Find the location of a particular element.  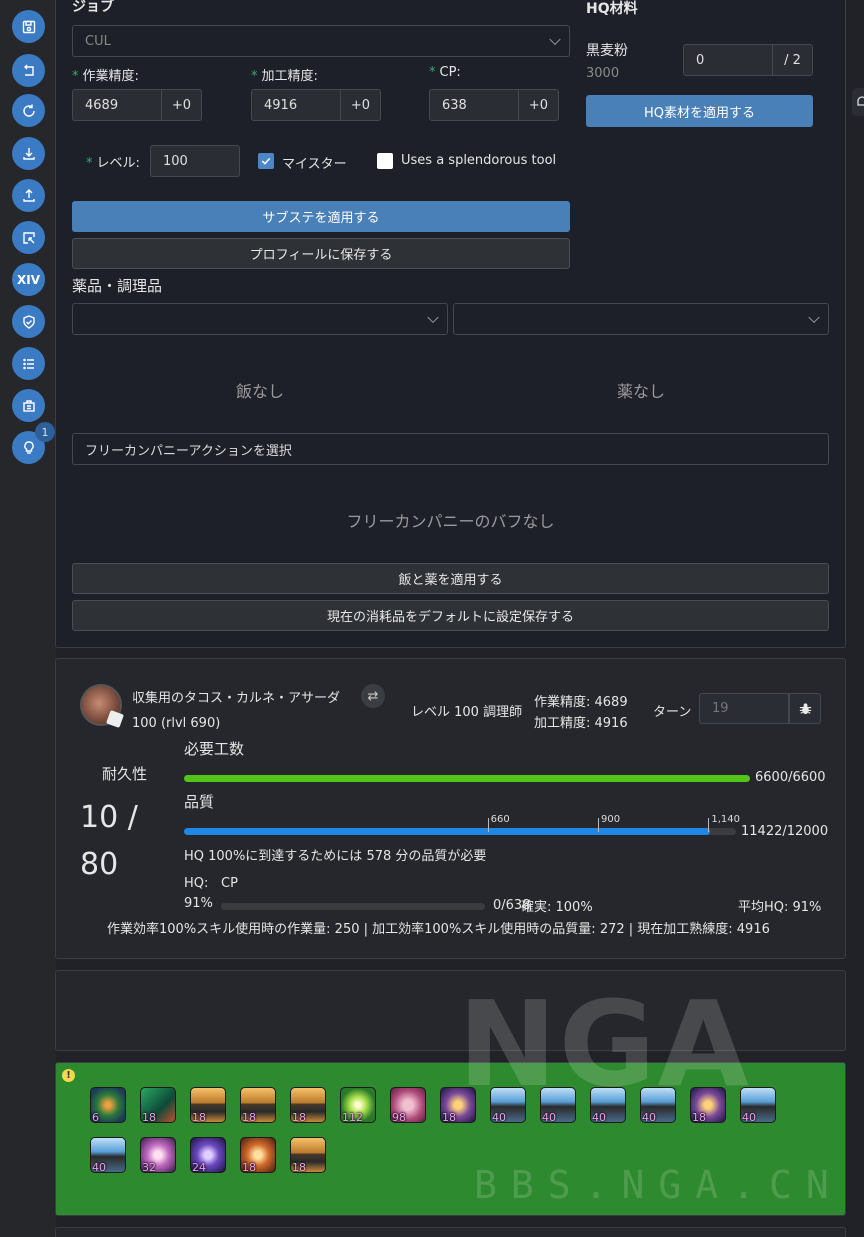

byregots-icon: 24 is located at coordinates (208, 1155).